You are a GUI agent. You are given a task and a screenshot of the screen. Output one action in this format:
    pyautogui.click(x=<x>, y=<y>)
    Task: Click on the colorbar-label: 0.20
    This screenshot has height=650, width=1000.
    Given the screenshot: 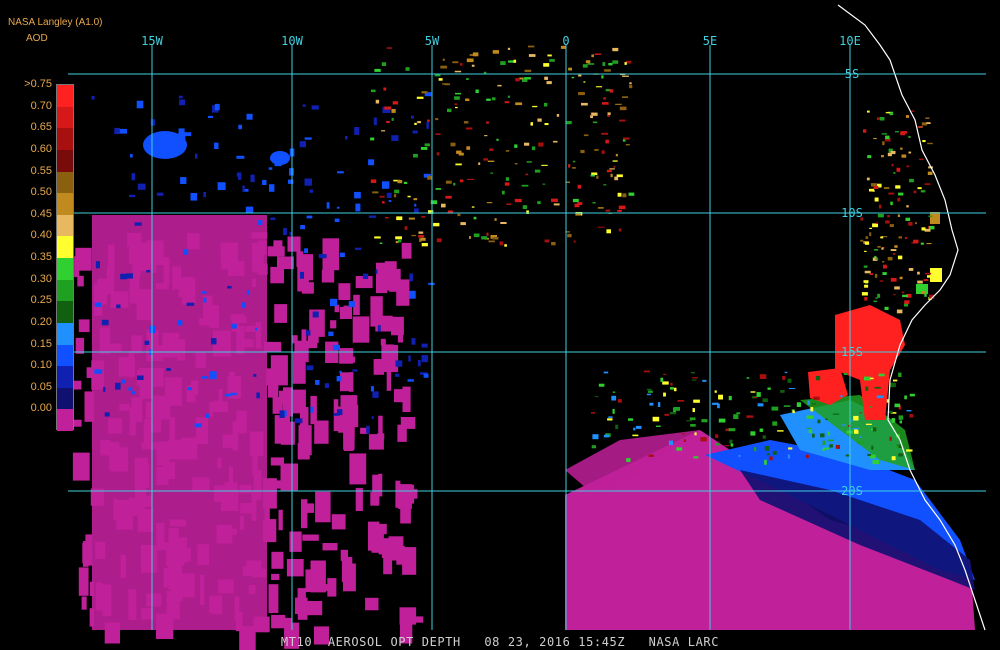 What is the action you would take?
    pyautogui.click(x=41, y=321)
    